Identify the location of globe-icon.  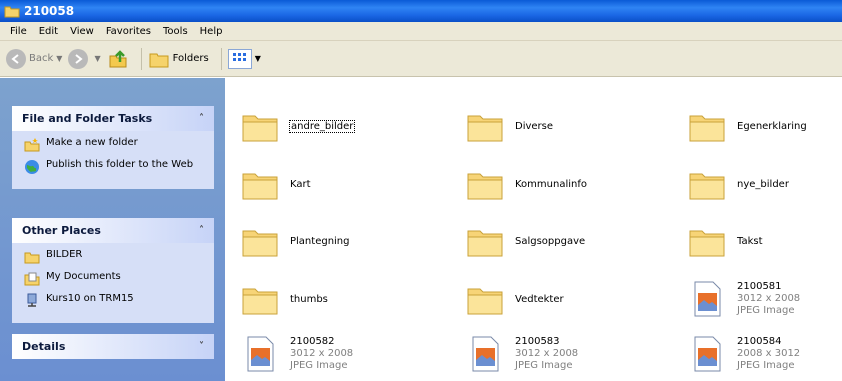
(32, 167).